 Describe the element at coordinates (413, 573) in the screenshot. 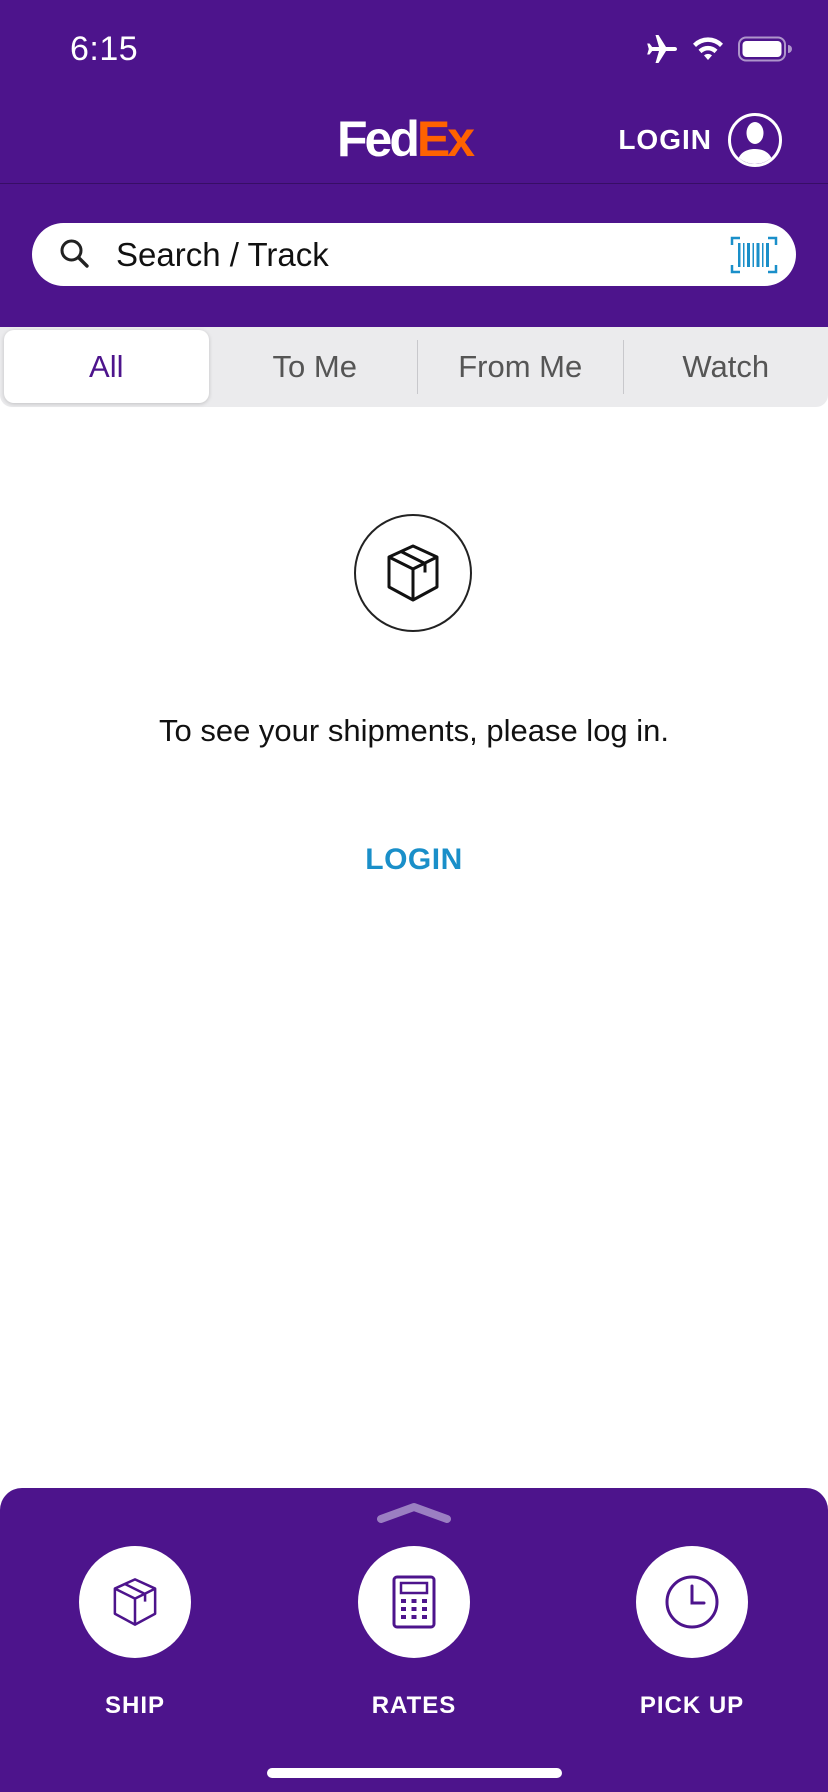

I see `empty-state-package-icon` at that location.